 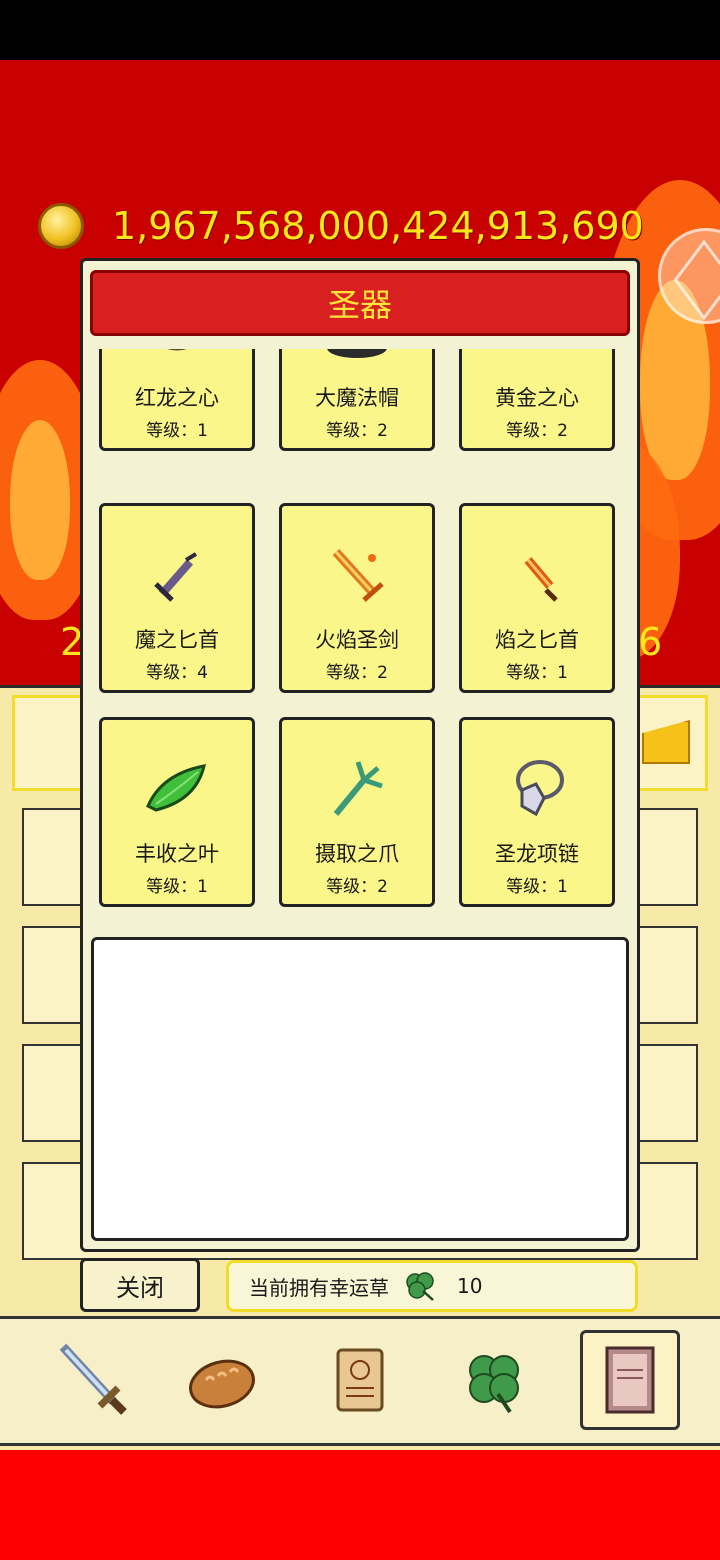 I want to click on relic-card: 圣龙项链 等级：1, so click(x=537, y=812).